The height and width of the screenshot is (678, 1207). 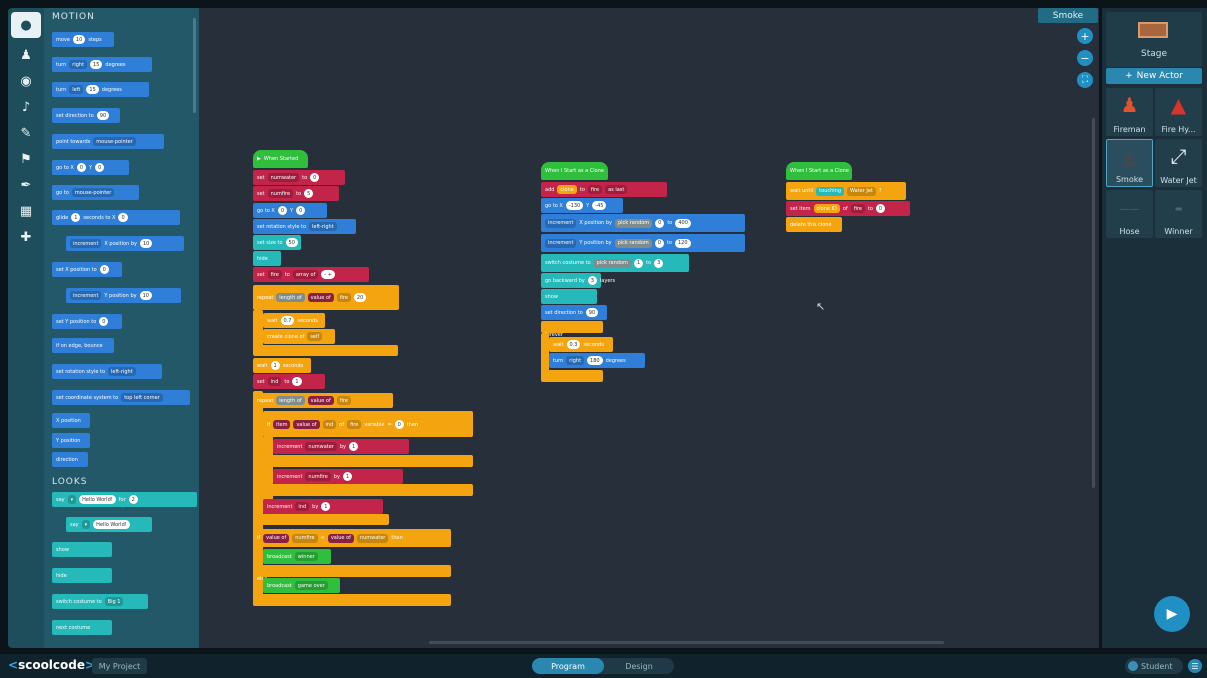 What do you see at coordinates (119, 666) in the screenshot?
I see `project-name-field: My Project` at bounding box center [119, 666].